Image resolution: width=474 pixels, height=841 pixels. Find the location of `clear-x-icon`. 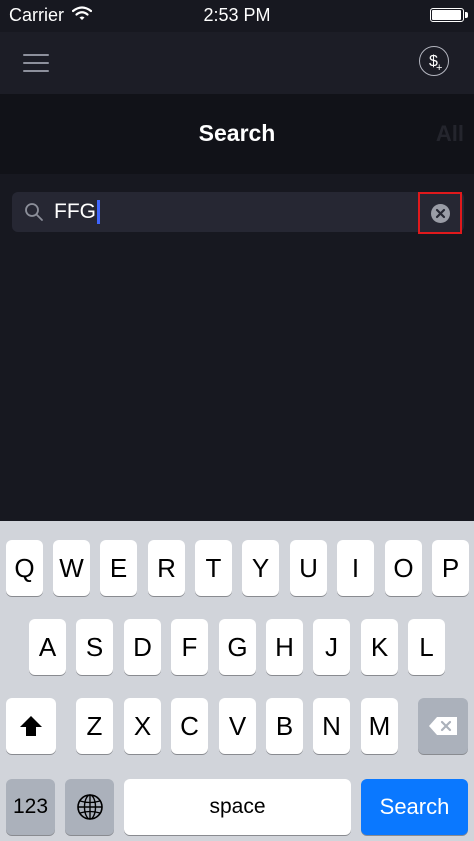

clear-x-icon is located at coordinates (440, 213).